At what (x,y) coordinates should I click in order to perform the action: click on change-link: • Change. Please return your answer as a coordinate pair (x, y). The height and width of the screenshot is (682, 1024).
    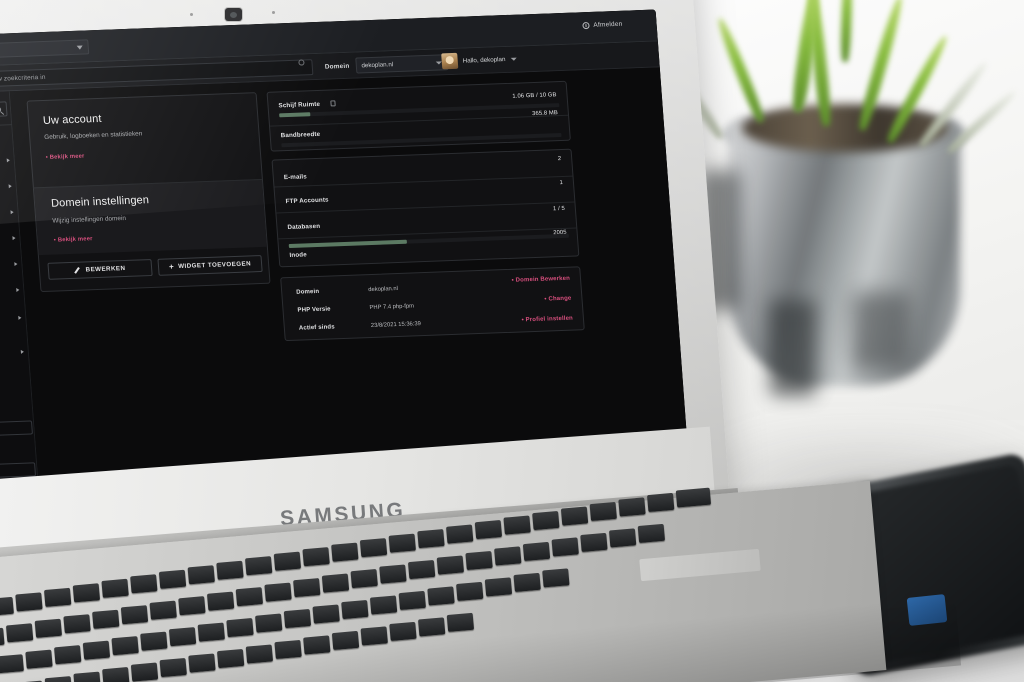
    Looking at the image, I should click on (557, 299).